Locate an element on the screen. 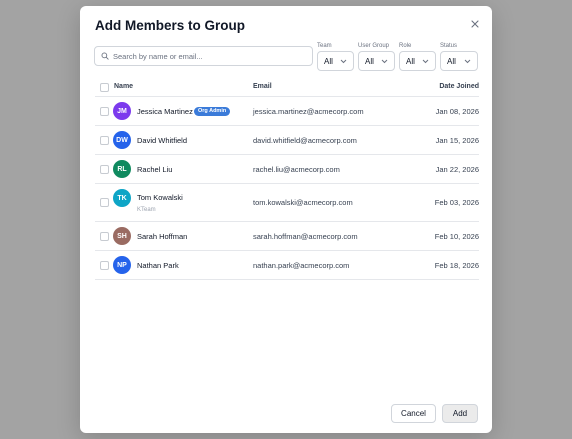  member-email: jessica.martinez@acmecorp.com is located at coordinates (308, 111).